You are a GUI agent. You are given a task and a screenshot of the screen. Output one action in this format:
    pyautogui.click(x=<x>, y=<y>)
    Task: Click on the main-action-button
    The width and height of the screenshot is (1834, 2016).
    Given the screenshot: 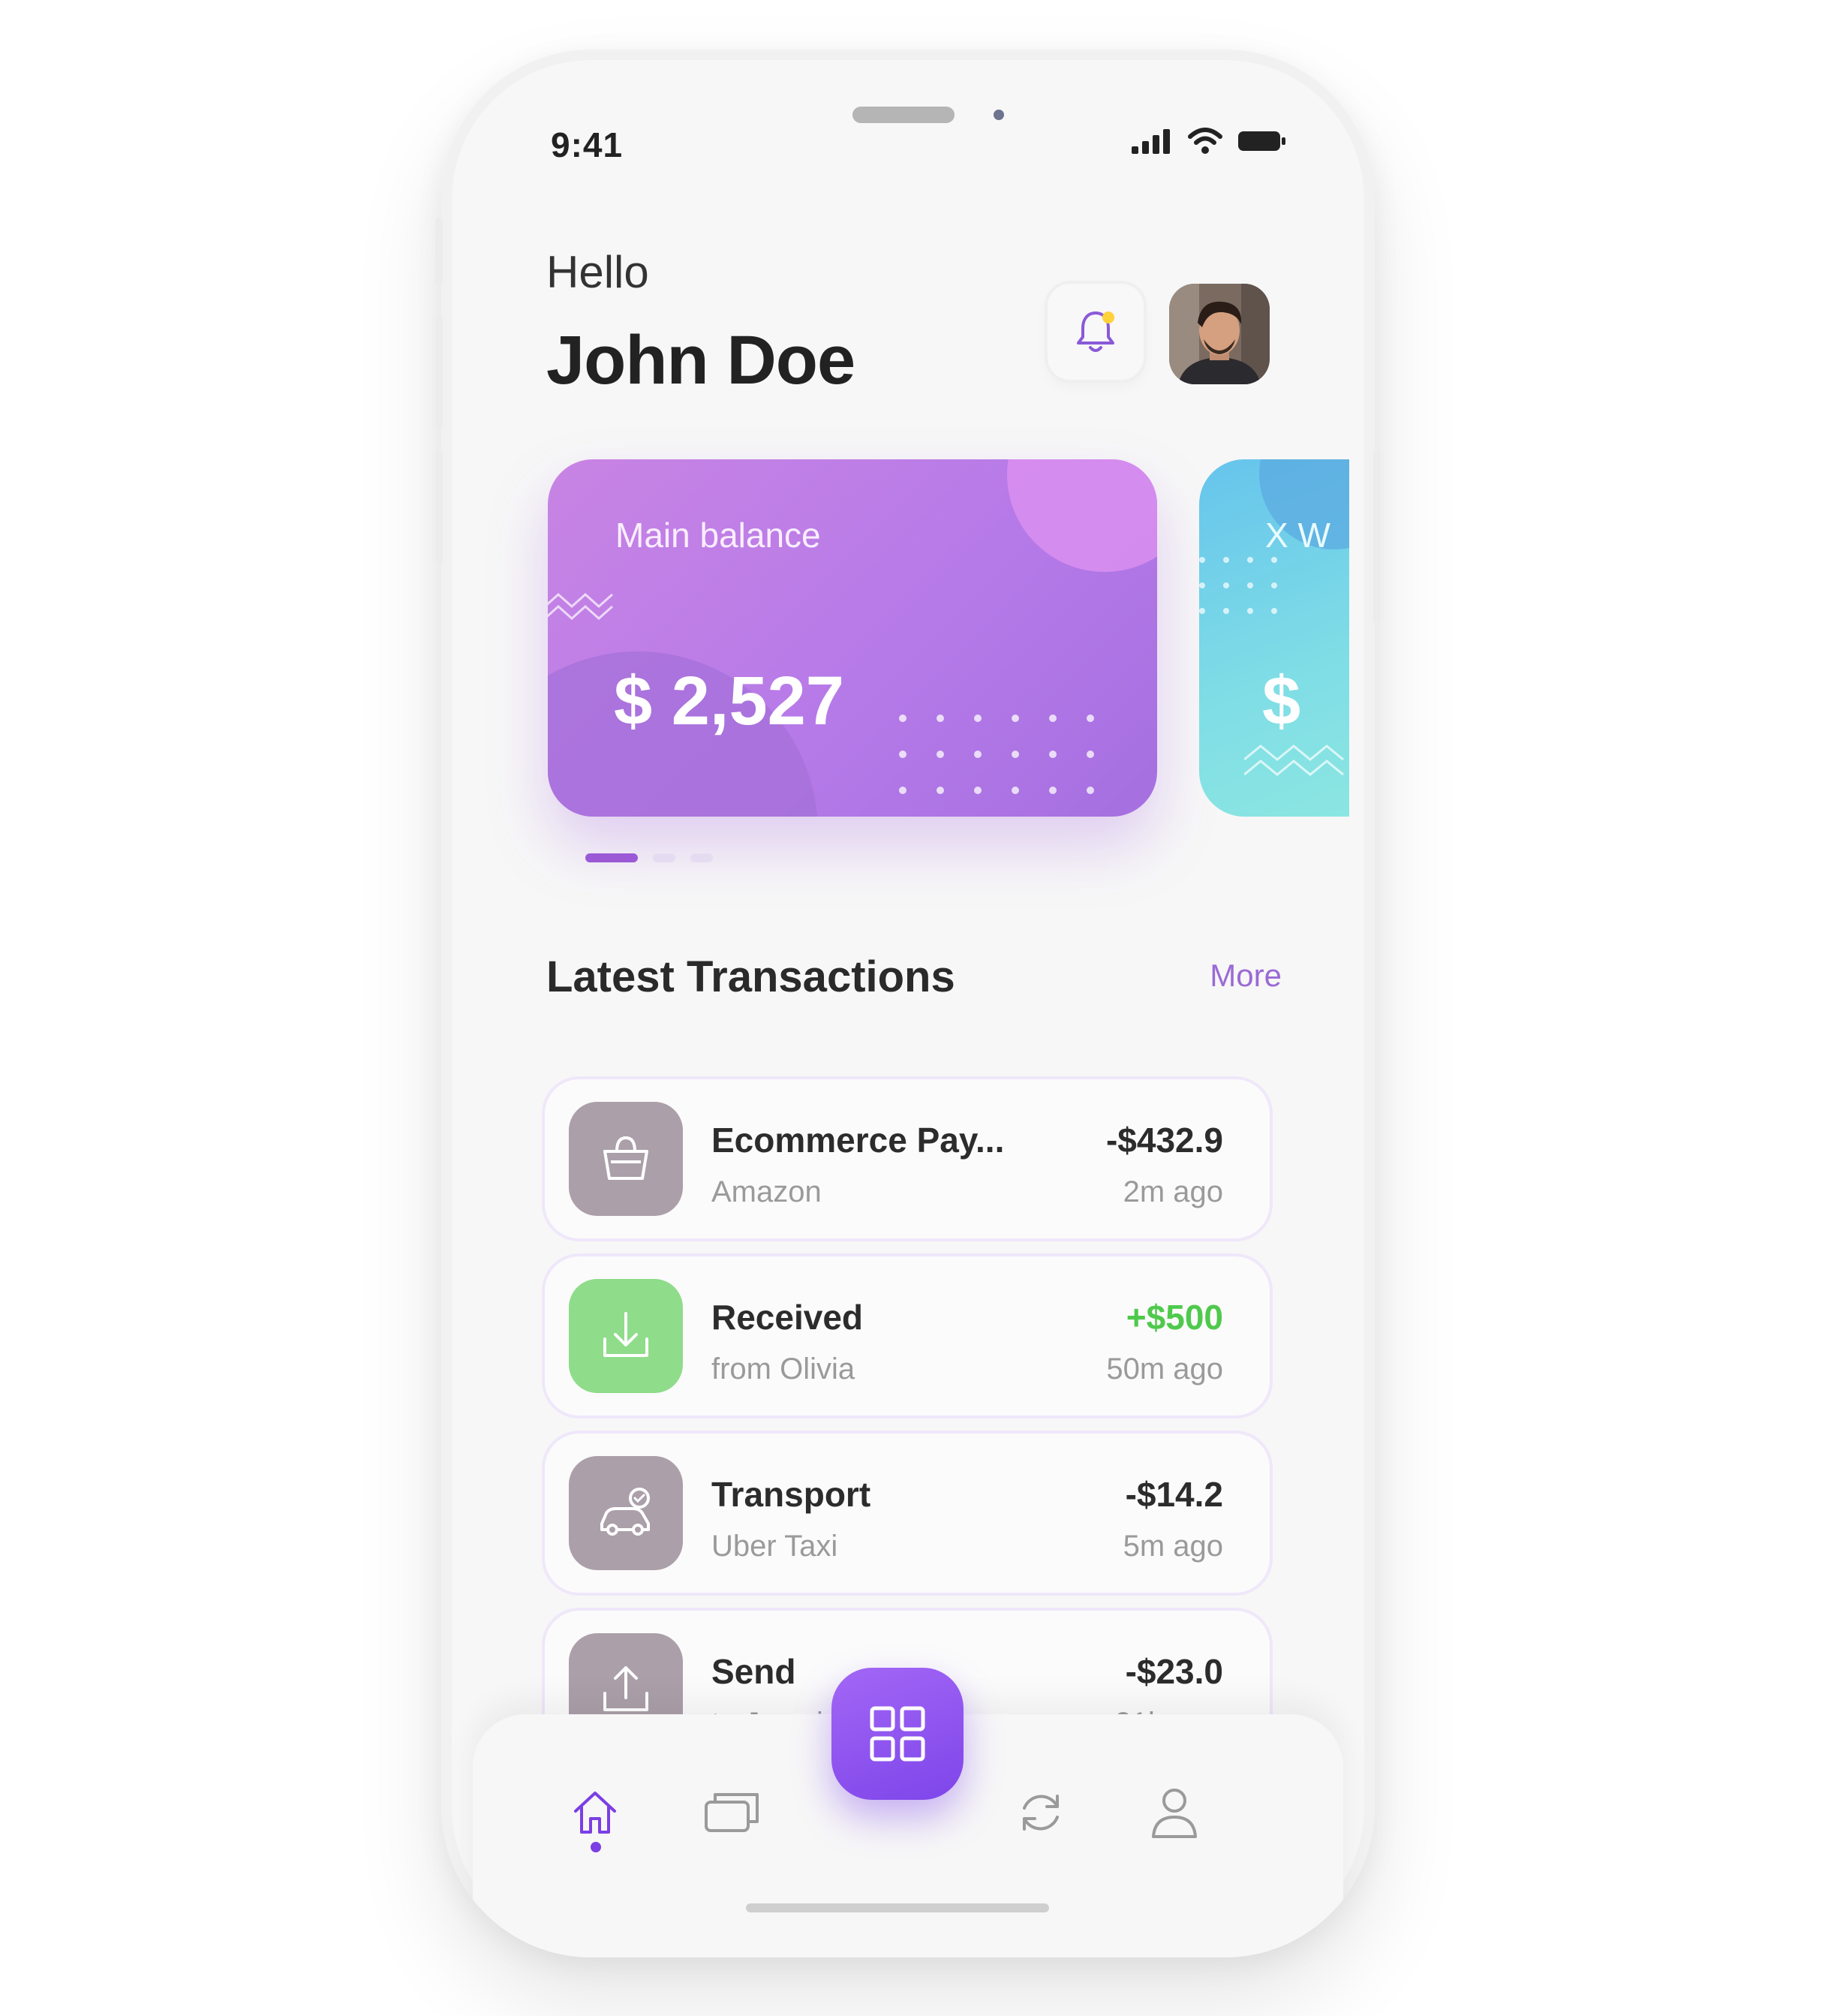 What is the action you would take?
    pyautogui.click(x=897, y=1734)
    